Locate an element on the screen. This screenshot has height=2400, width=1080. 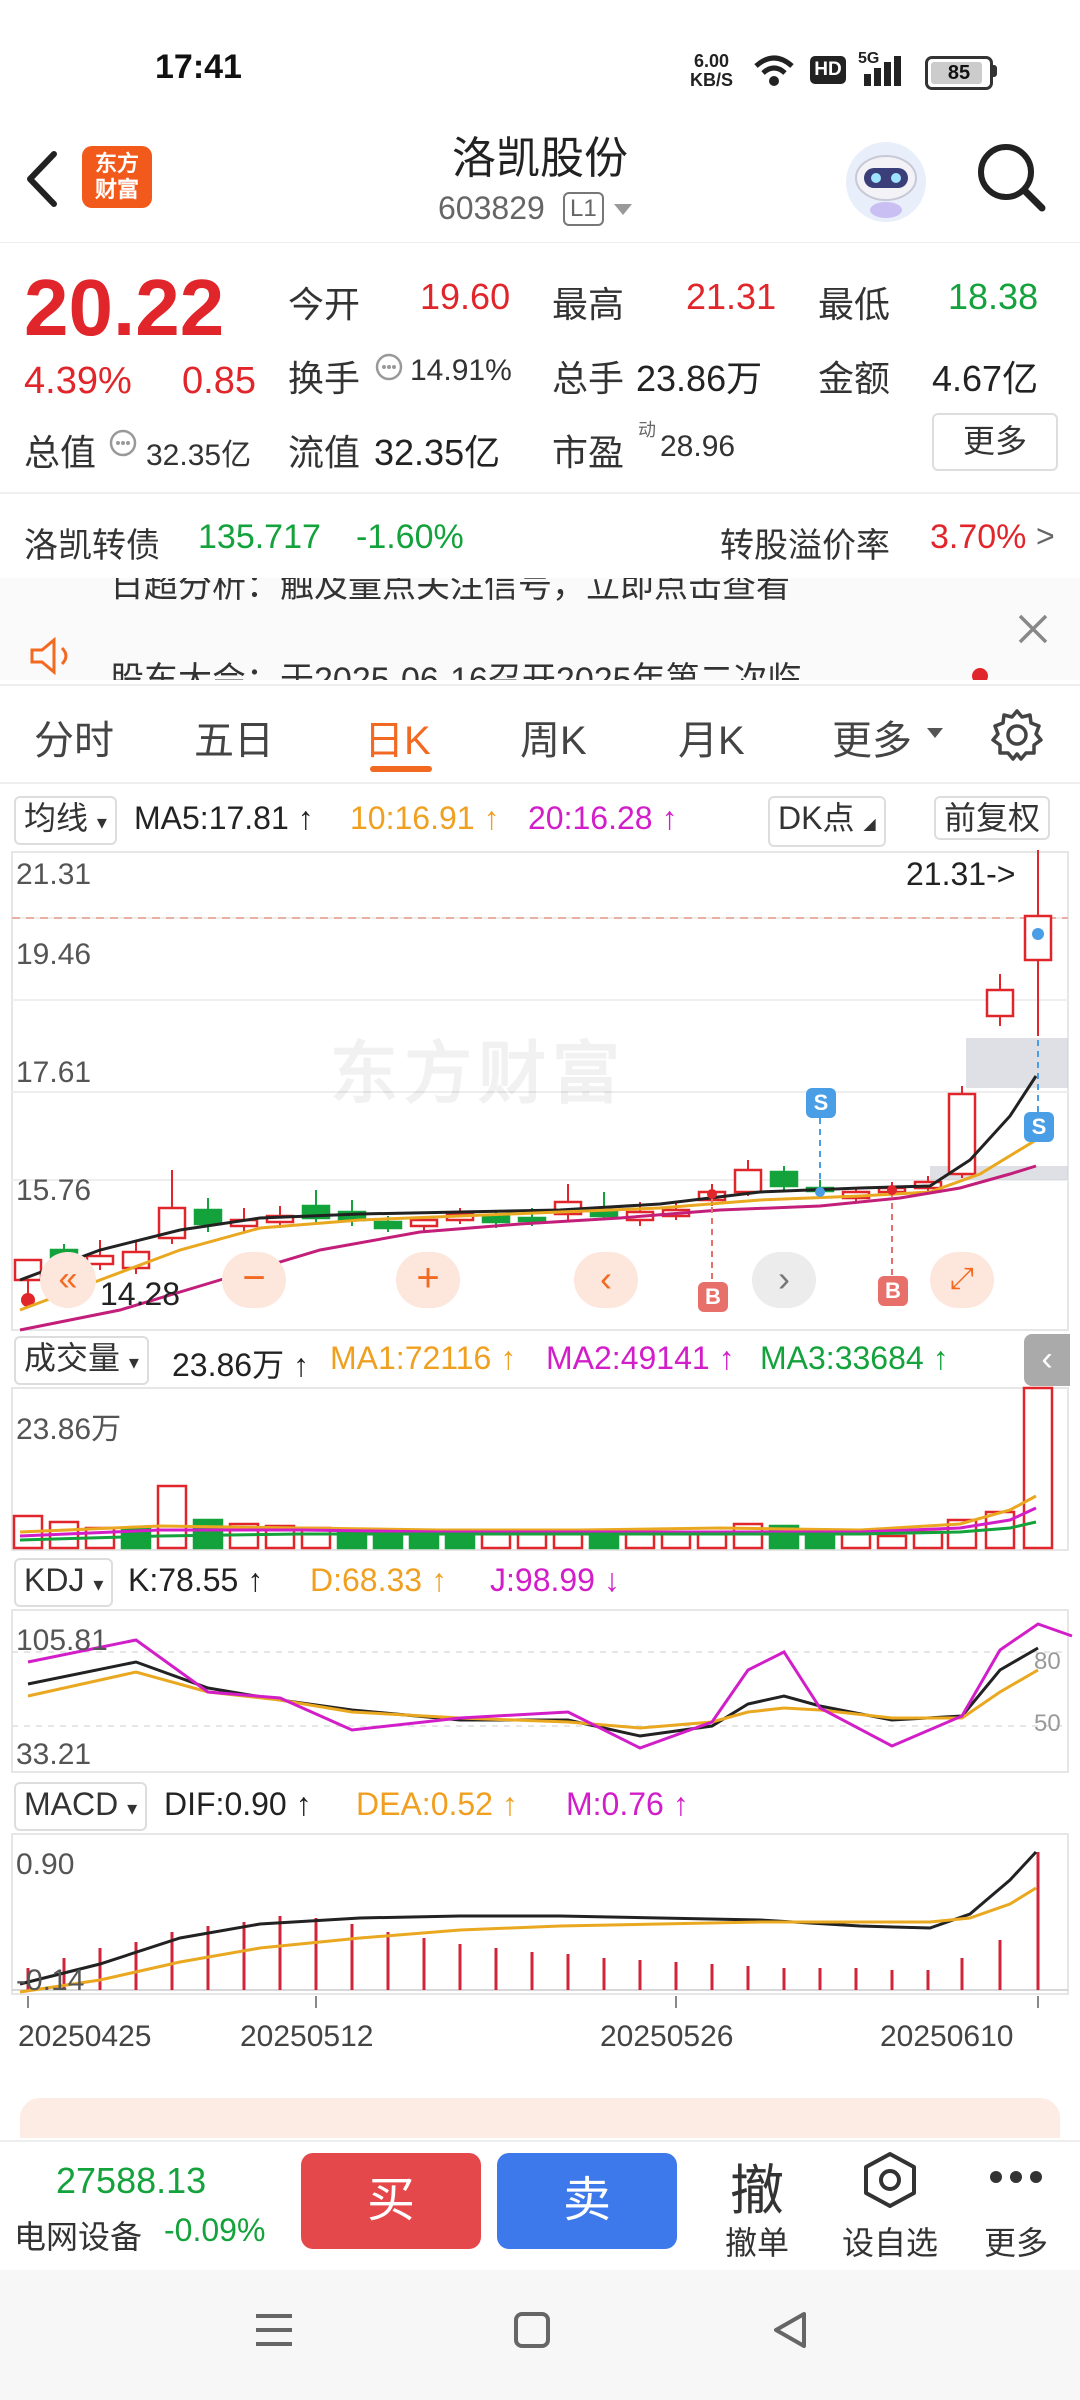
promo-banner is located at coordinates (540, 2118).